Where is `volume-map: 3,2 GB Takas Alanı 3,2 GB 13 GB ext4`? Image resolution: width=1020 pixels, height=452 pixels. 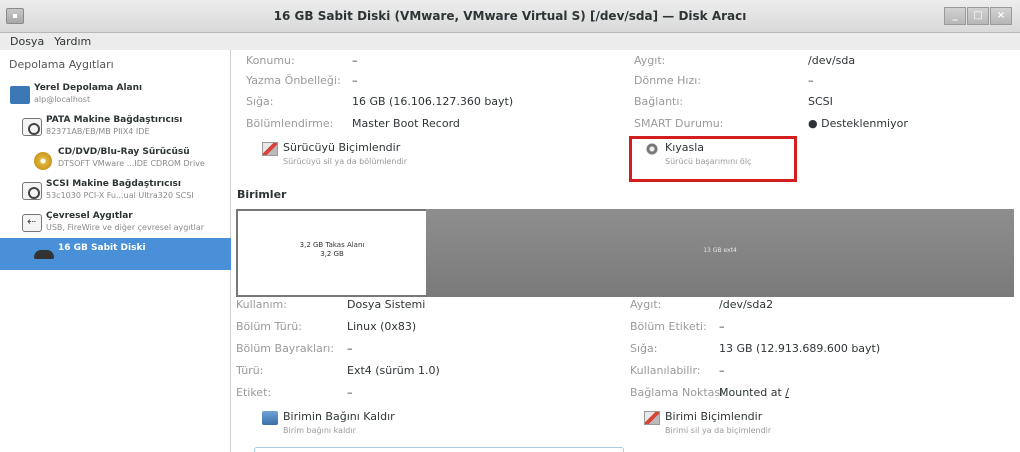 volume-map: 3,2 GB Takas Alanı 3,2 GB 13 GB ext4 is located at coordinates (625, 253).